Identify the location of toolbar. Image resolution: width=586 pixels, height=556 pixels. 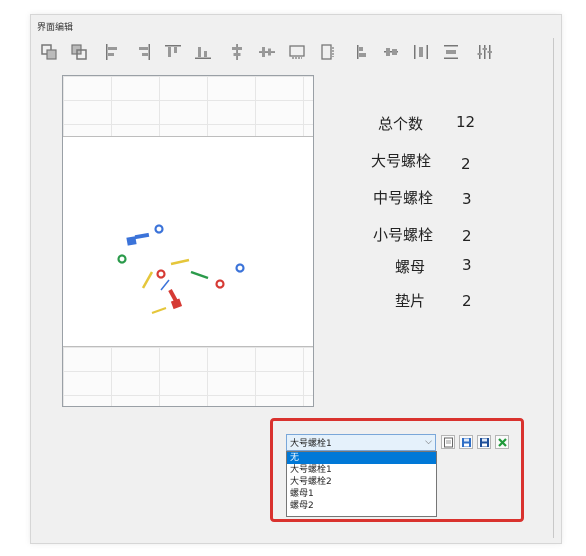
(295, 52).